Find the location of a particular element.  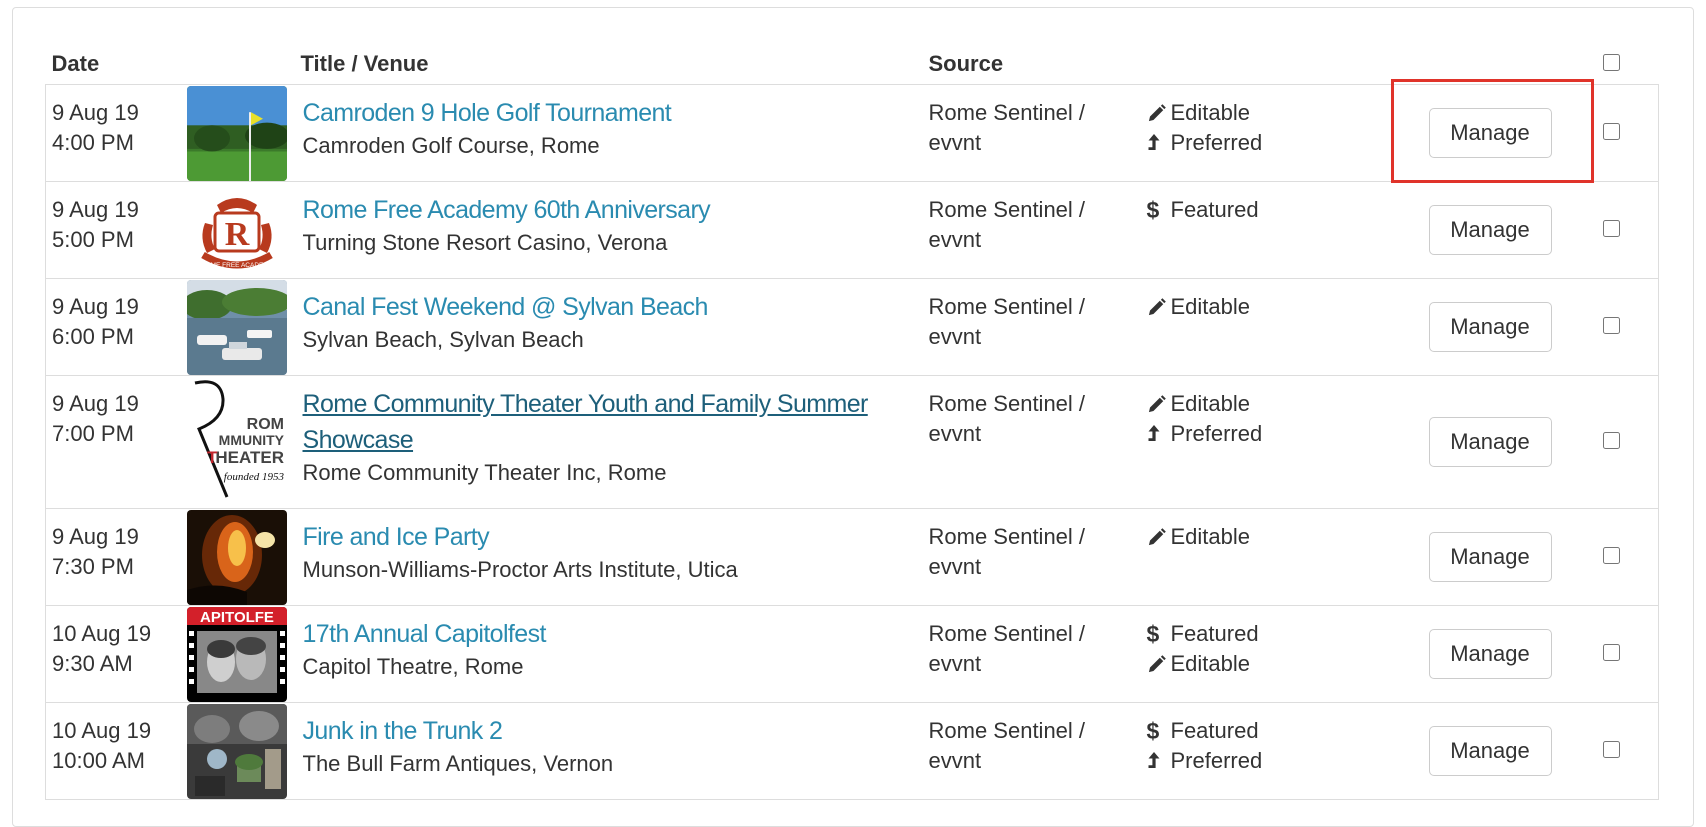

event-thumbnail: R ROME FREE ACADEMY is located at coordinates (236, 230).